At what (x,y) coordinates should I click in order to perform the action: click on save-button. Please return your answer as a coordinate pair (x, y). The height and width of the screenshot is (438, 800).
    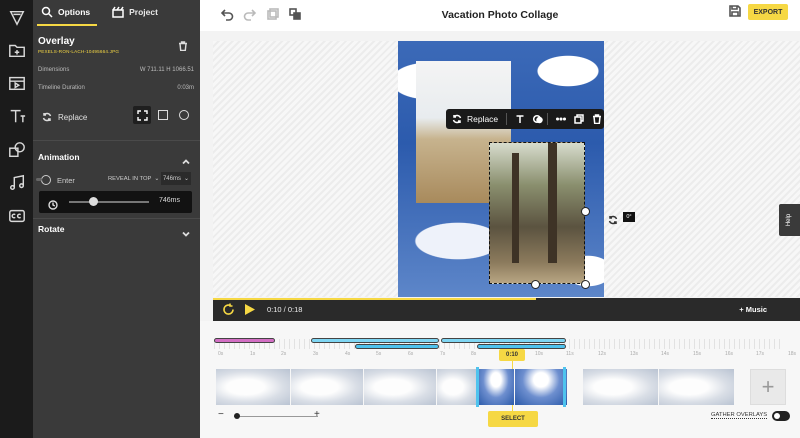
    Looking at the image, I should click on (735, 11).